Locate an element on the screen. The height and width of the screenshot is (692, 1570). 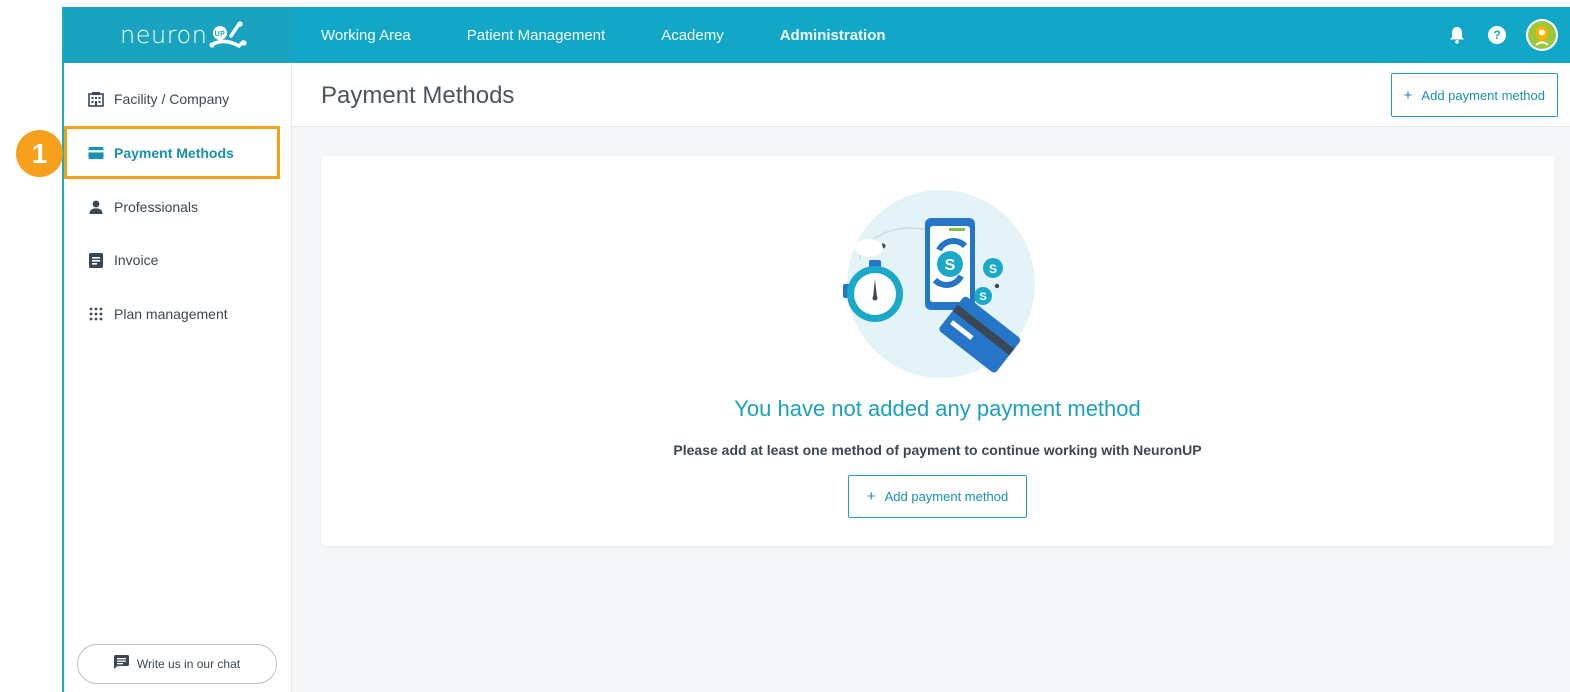
nav-administration: Administration is located at coordinates (833, 35).